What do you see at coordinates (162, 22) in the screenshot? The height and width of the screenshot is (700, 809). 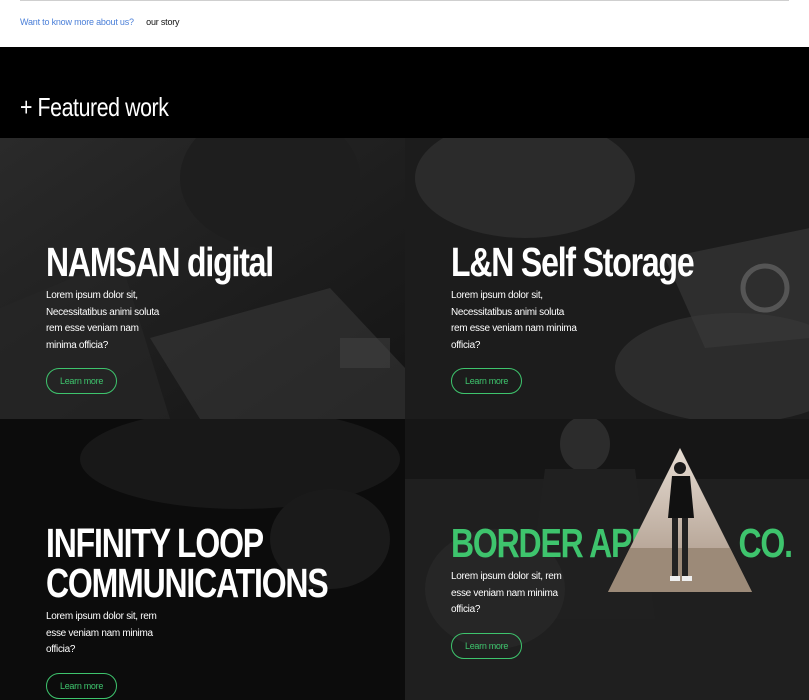 I see `our-story-link: our story` at bounding box center [162, 22].